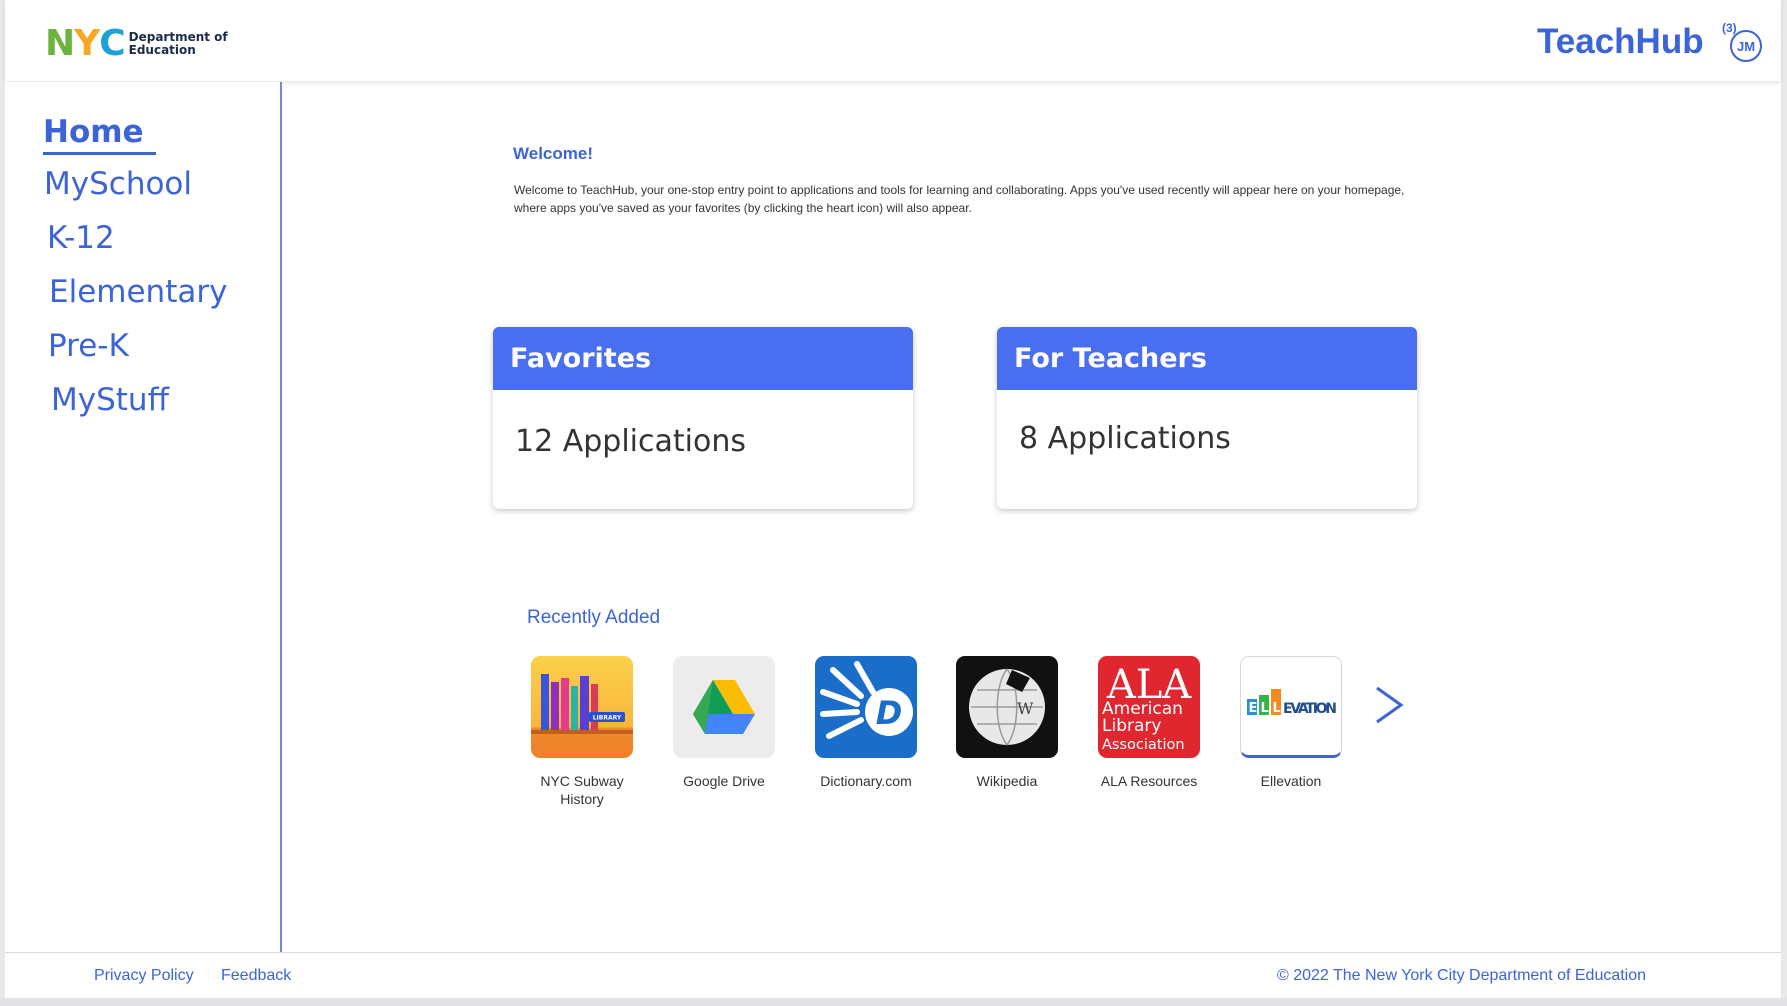 This screenshot has height=1006, width=1787. Describe the element at coordinates (724, 707) in the screenshot. I see `google-drive-icon` at that location.